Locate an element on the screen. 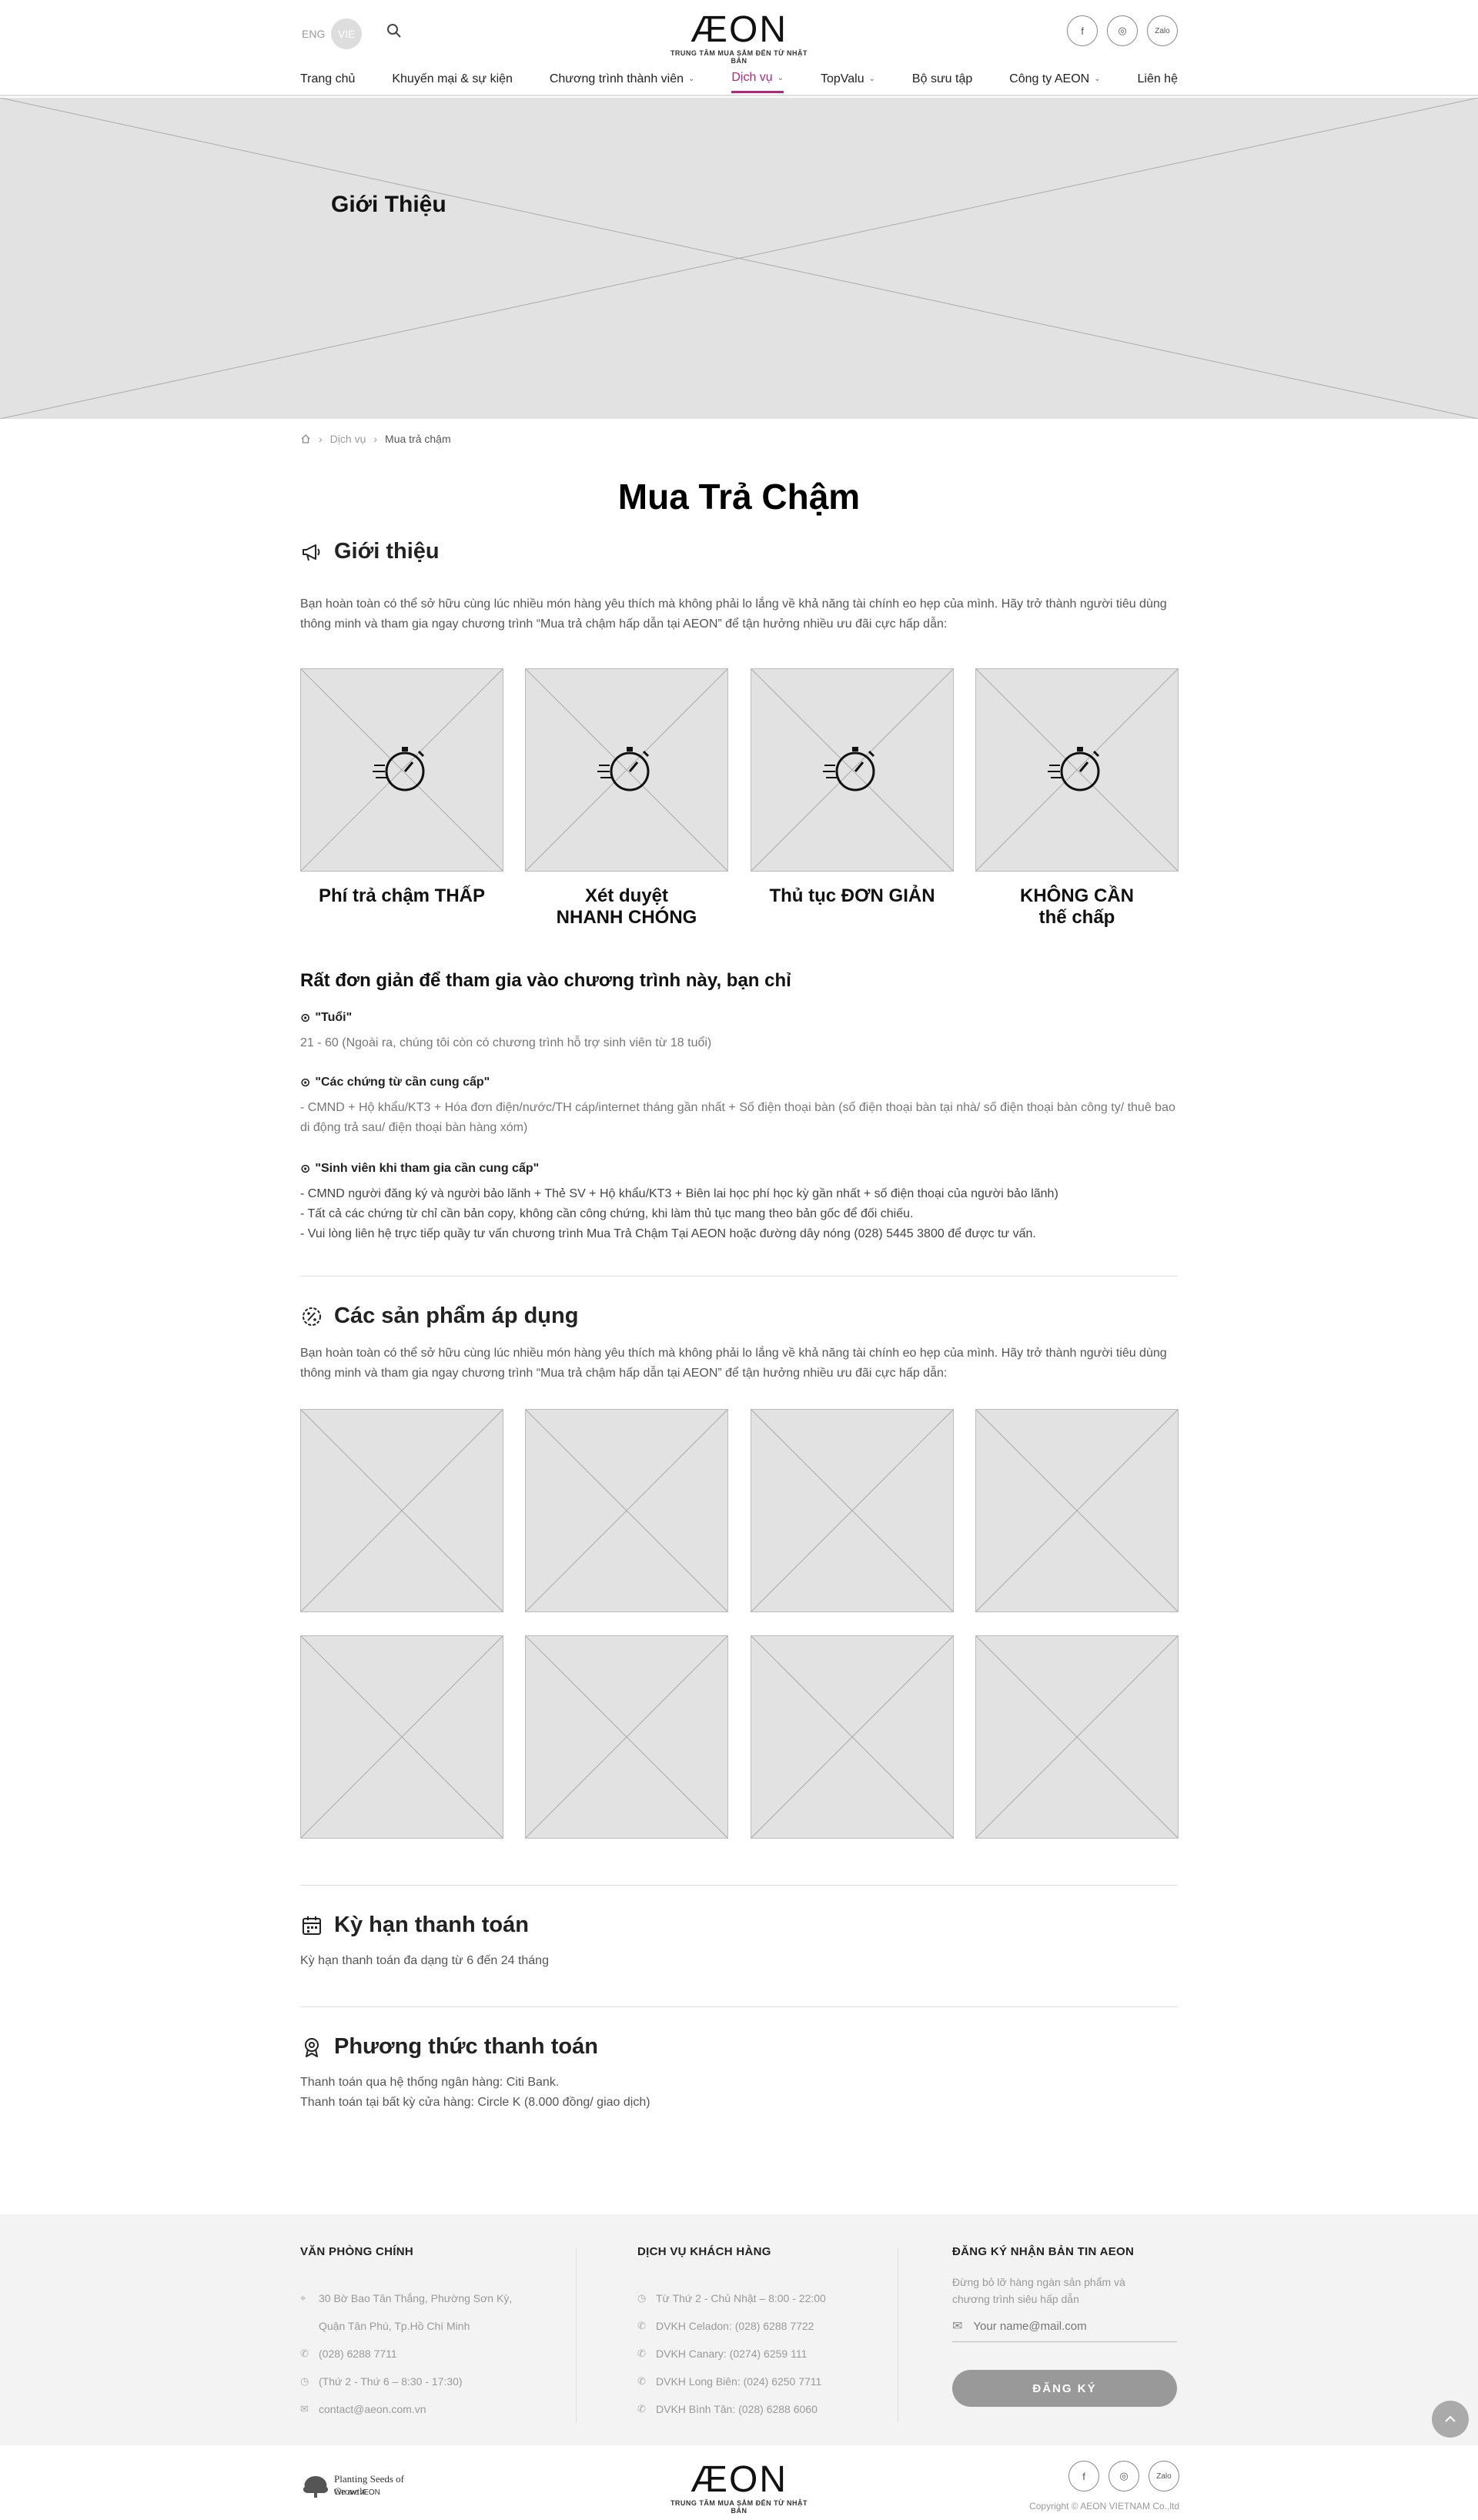  check-circle-icon: ⊙ is located at coordinates (305, 1018).